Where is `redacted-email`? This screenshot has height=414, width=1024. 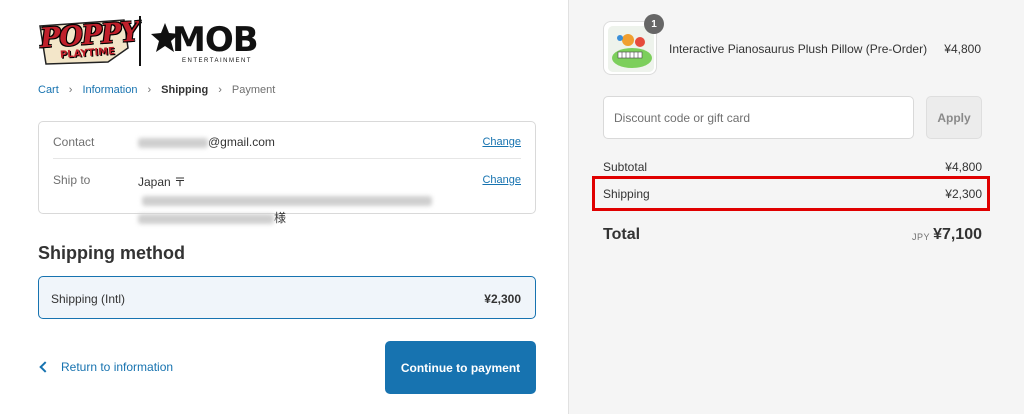 redacted-email is located at coordinates (173, 142).